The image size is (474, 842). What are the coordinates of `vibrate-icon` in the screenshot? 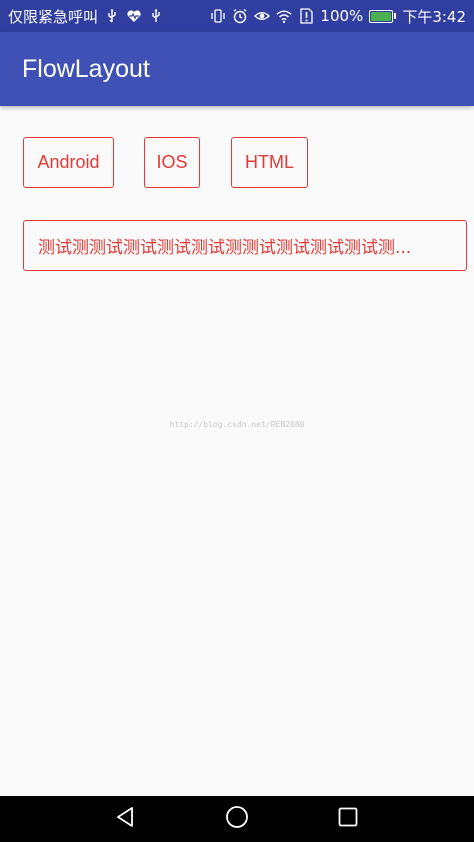 It's located at (218, 16).